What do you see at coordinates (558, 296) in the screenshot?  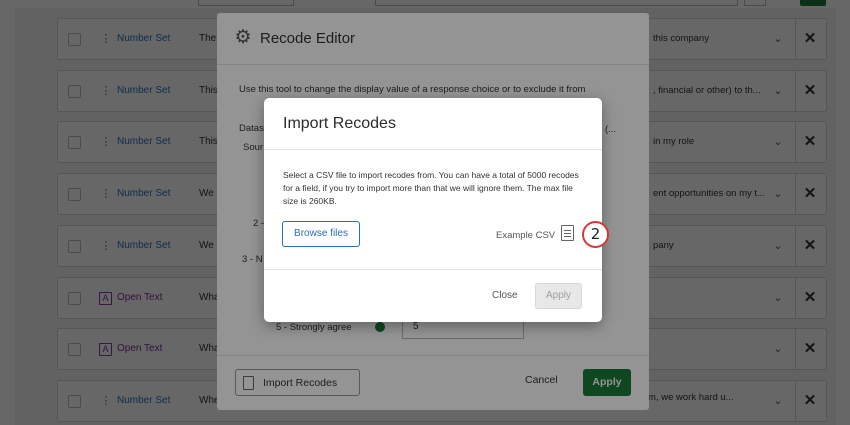 I see `apply-button-disabled: Apply` at bounding box center [558, 296].